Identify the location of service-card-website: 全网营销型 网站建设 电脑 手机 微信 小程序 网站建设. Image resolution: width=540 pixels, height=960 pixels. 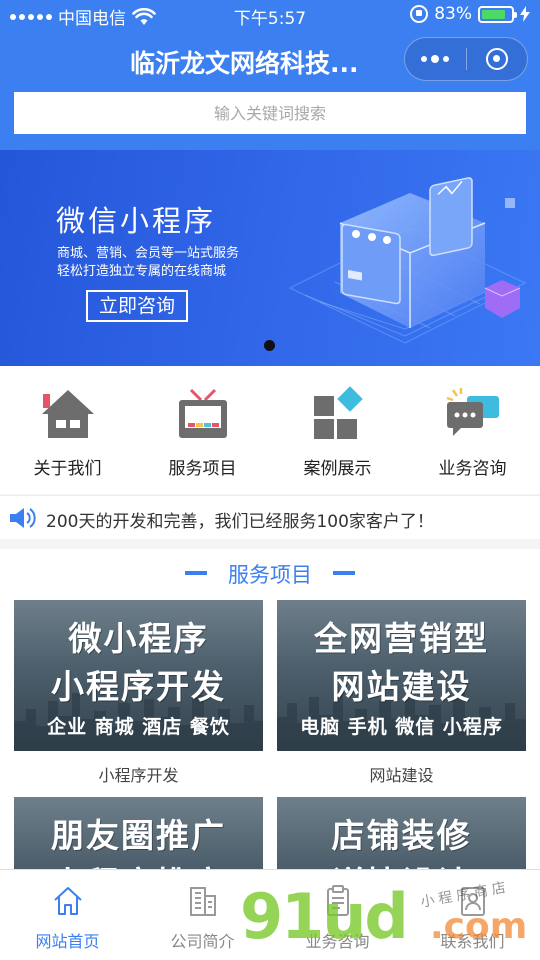
(401, 693).